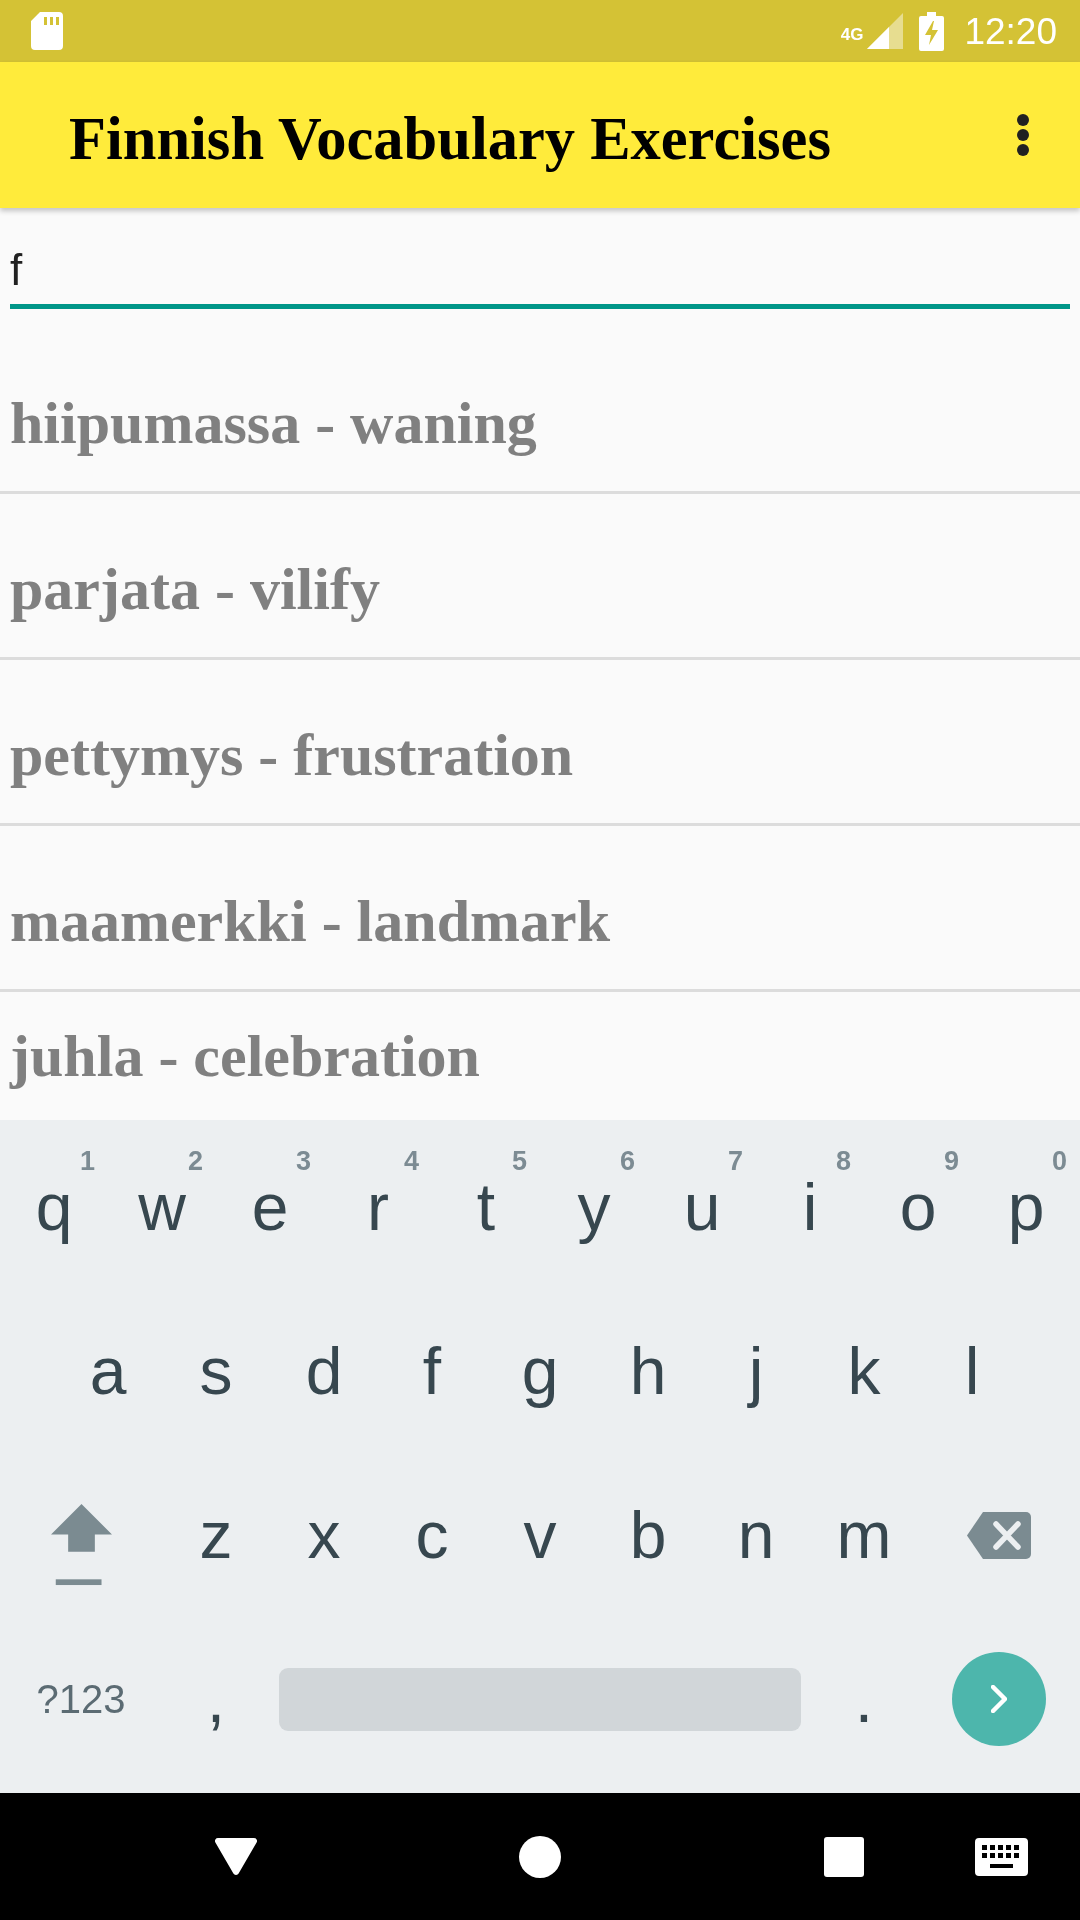 The height and width of the screenshot is (1920, 1080). What do you see at coordinates (540, 1056) in the screenshot?
I see `word-item: juhla - celebration` at bounding box center [540, 1056].